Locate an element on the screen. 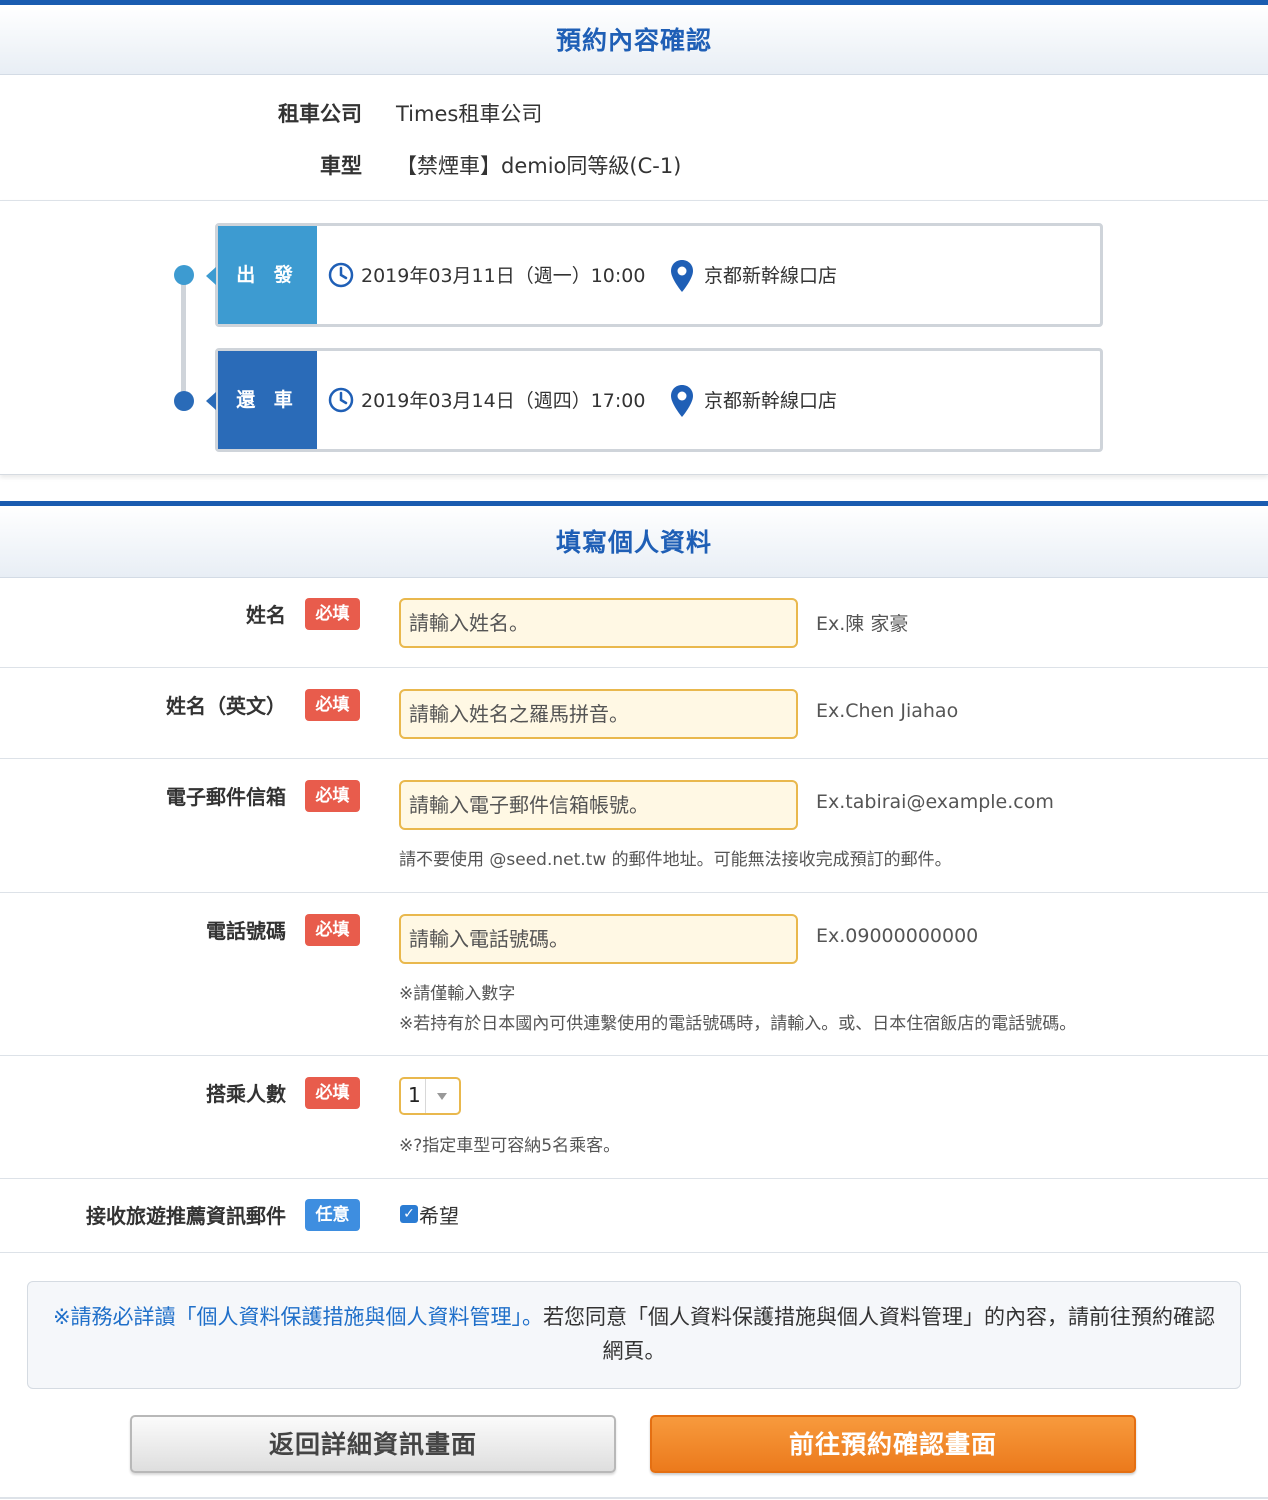  form-section-title: 填寫個人資料 is located at coordinates (634, 539).